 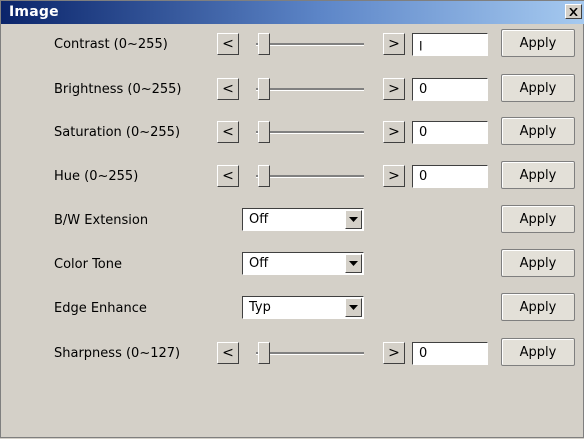 What do you see at coordinates (88, 264) in the screenshot?
I see `control-label: Color Tone` at bounding box center [88, 264].